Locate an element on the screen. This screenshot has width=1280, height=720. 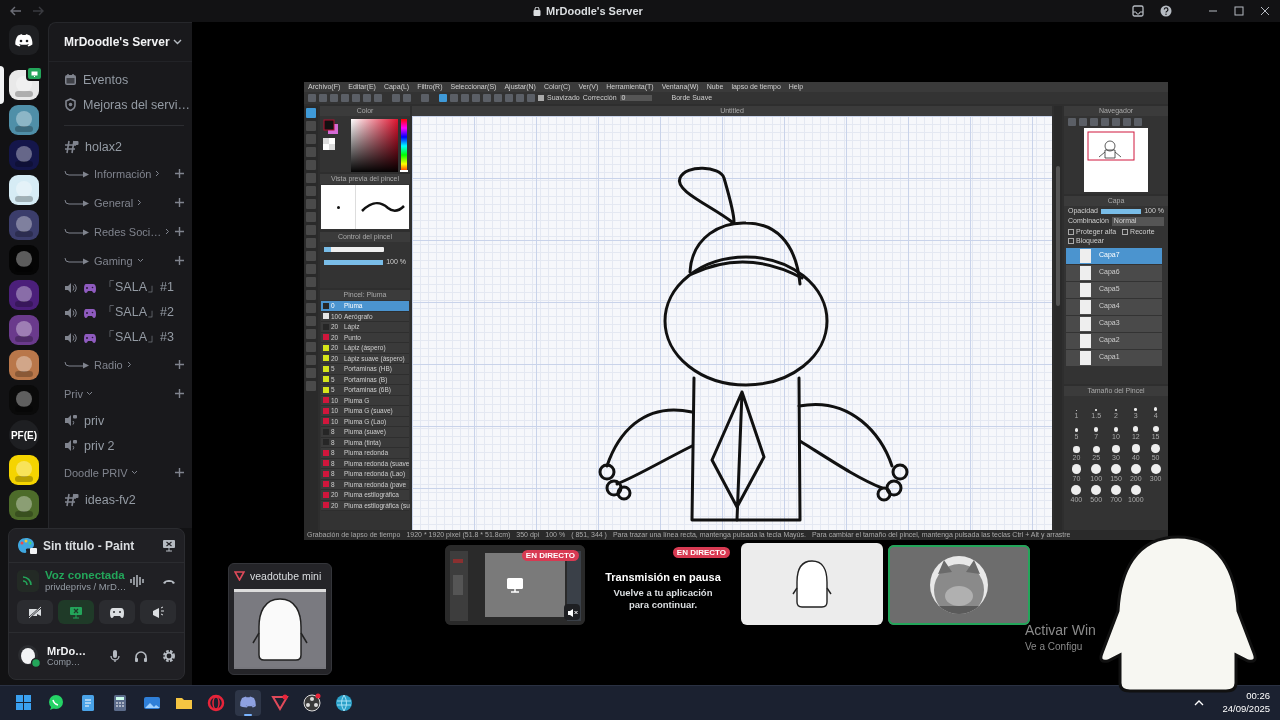
scrollbar-thumb is located at coordinates (1058, 236).